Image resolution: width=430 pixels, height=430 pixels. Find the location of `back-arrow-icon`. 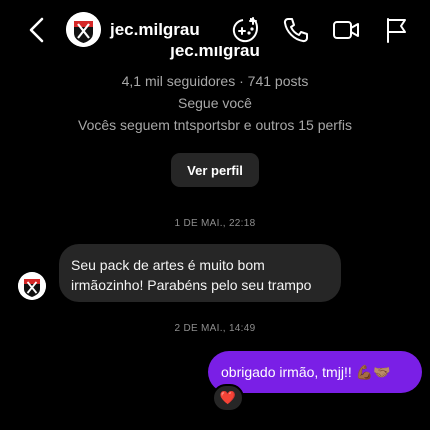

back-arrow-icon is located at coordinates (37, 30).